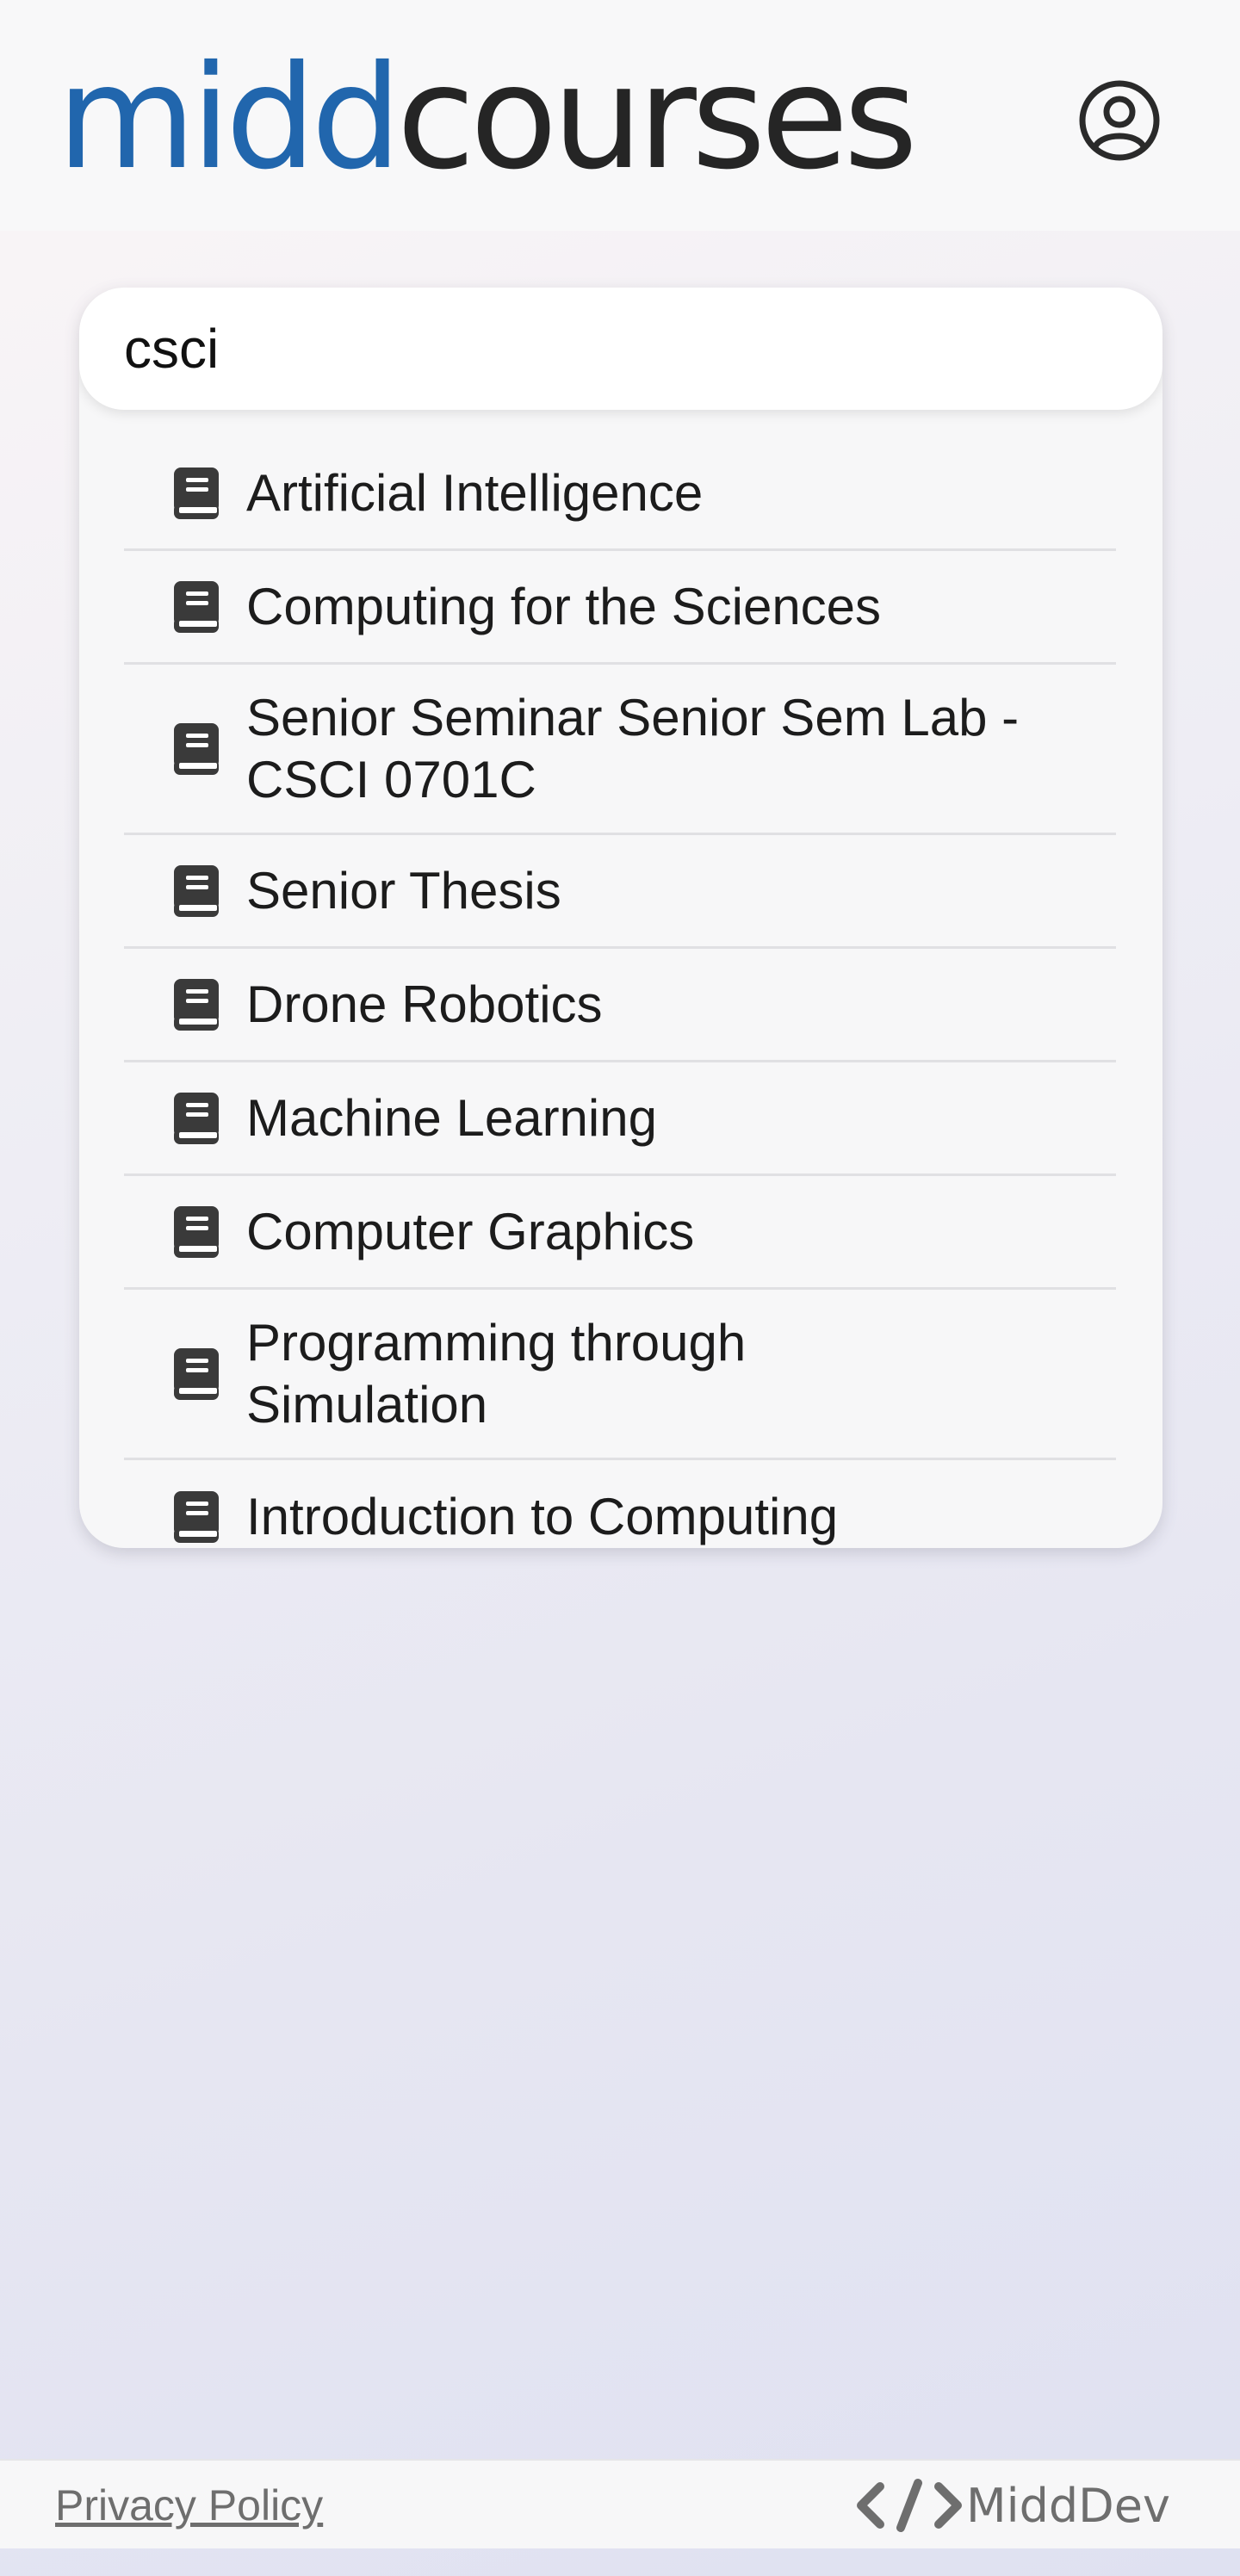 This screenshot has height=2576, width=1240. I want to click on result-item-introduction-to-computing: Introduction to Computing, so click(620, 1504).